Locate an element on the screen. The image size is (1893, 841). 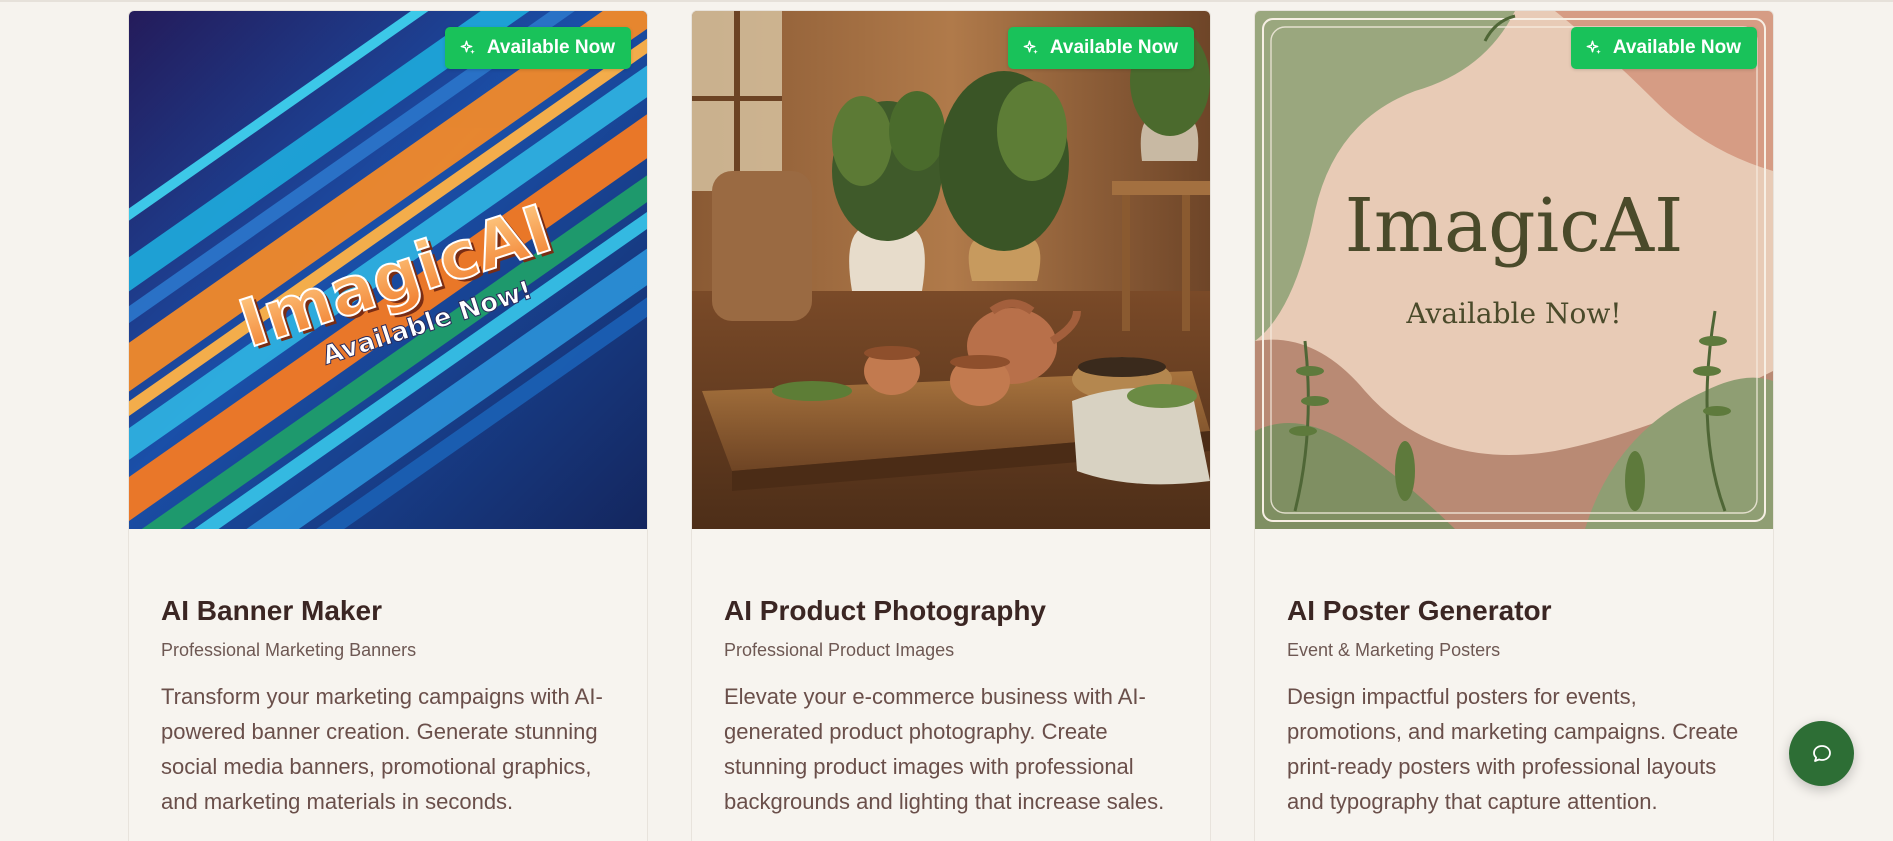
card-title: AI Poster Generator is located at coordinates (1419, 610).